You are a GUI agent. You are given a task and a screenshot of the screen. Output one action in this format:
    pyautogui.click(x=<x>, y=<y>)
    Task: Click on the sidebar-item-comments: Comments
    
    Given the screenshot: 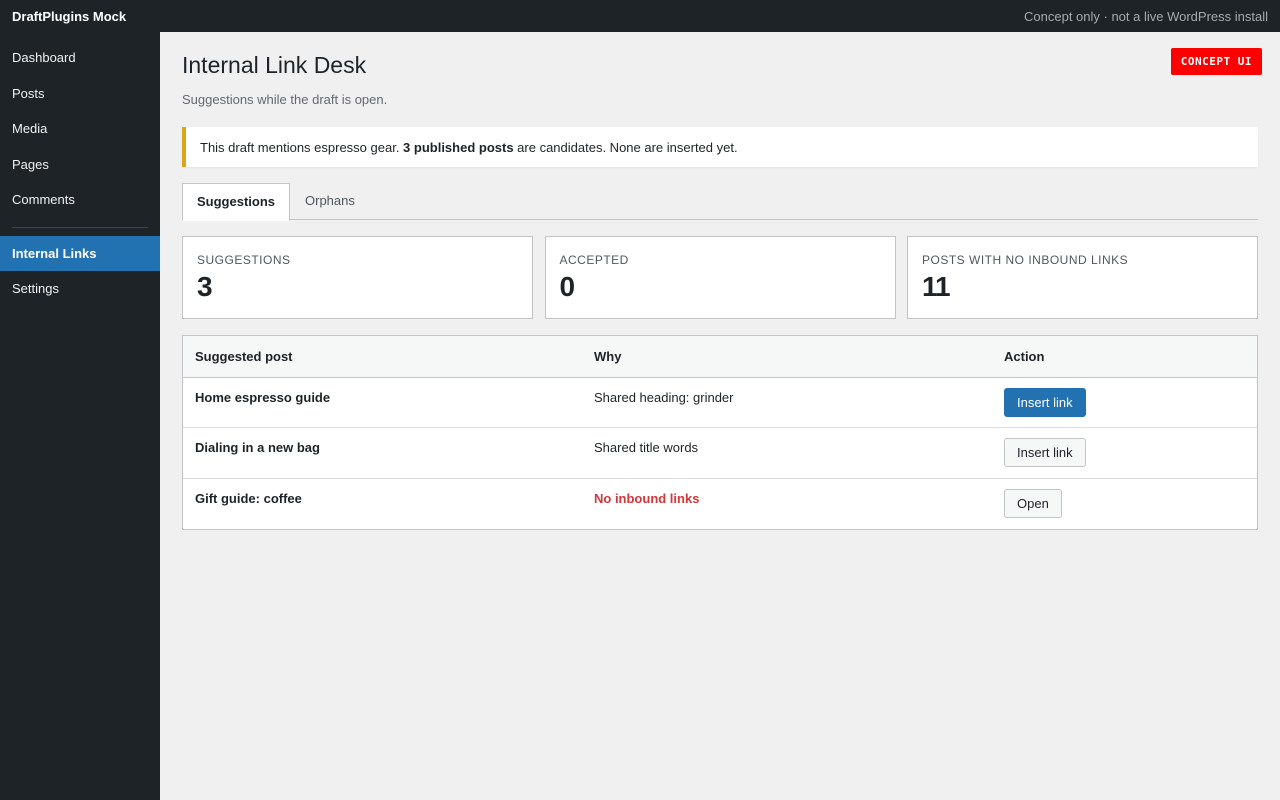 What is the action you would take?
    pyautogui.click(x=80, y=200)
    